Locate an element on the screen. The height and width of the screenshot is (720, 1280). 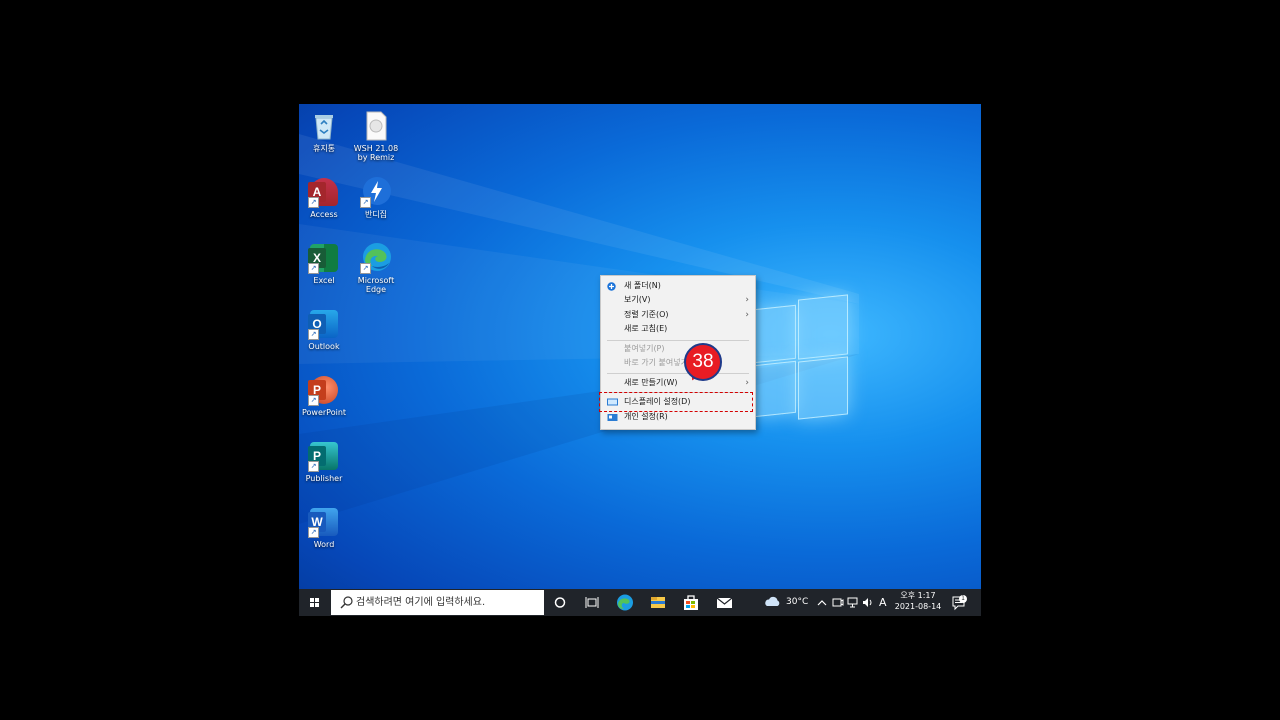
desktop-icon-word: W ↗ Word is located at coordinates (325, 527).